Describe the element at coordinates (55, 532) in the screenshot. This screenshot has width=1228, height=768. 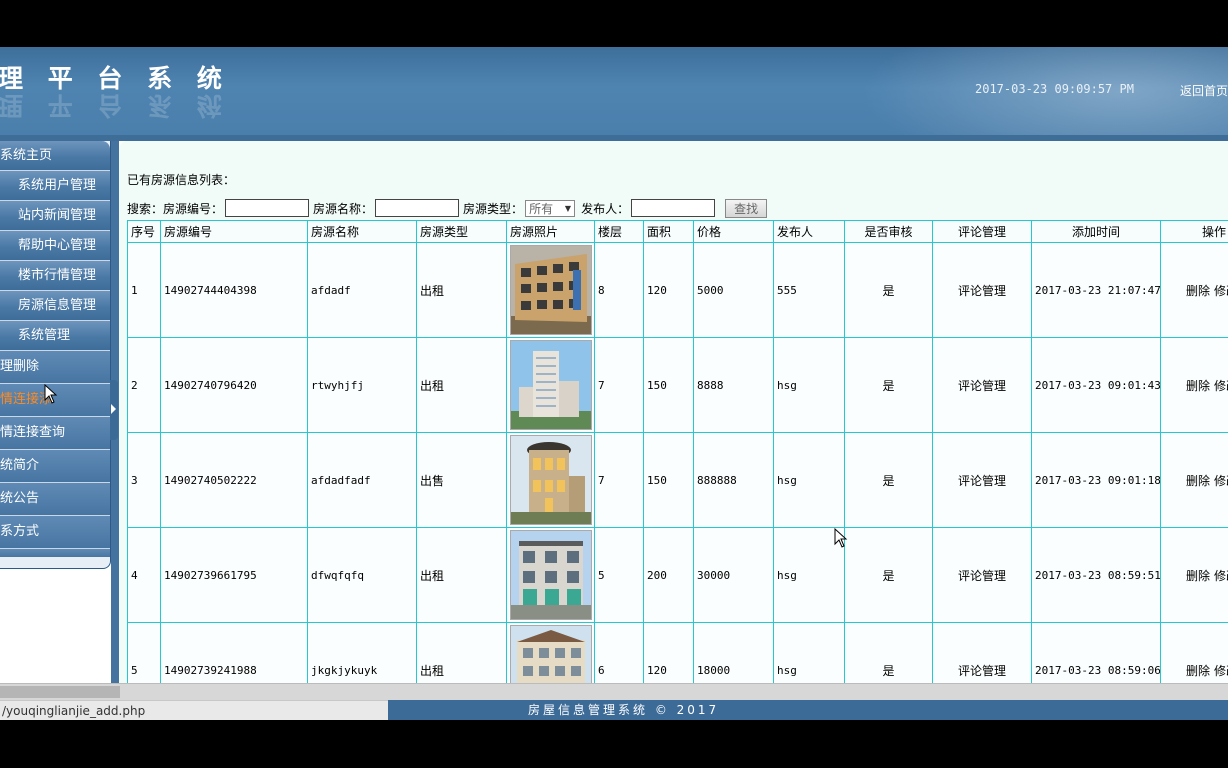
I see `sidebar-item-contact: 系方式` at that location.